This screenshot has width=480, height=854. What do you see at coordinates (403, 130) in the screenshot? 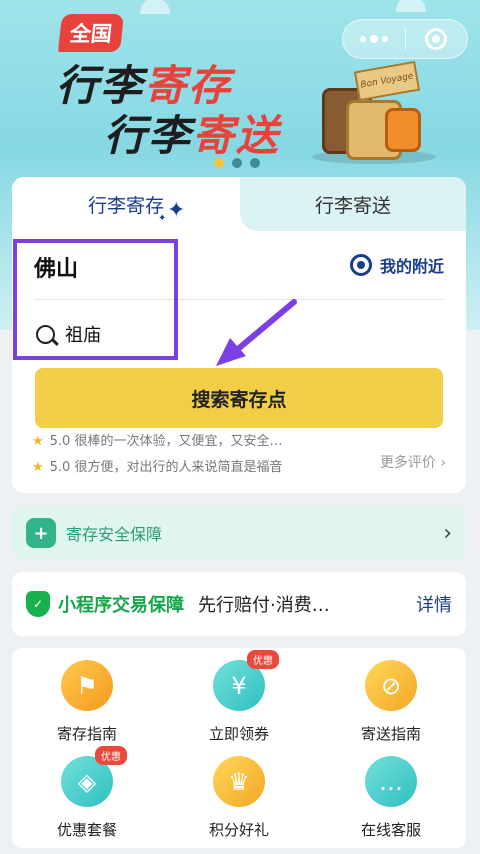
I see `suitcase-icon` at bounding box center [403, 130].